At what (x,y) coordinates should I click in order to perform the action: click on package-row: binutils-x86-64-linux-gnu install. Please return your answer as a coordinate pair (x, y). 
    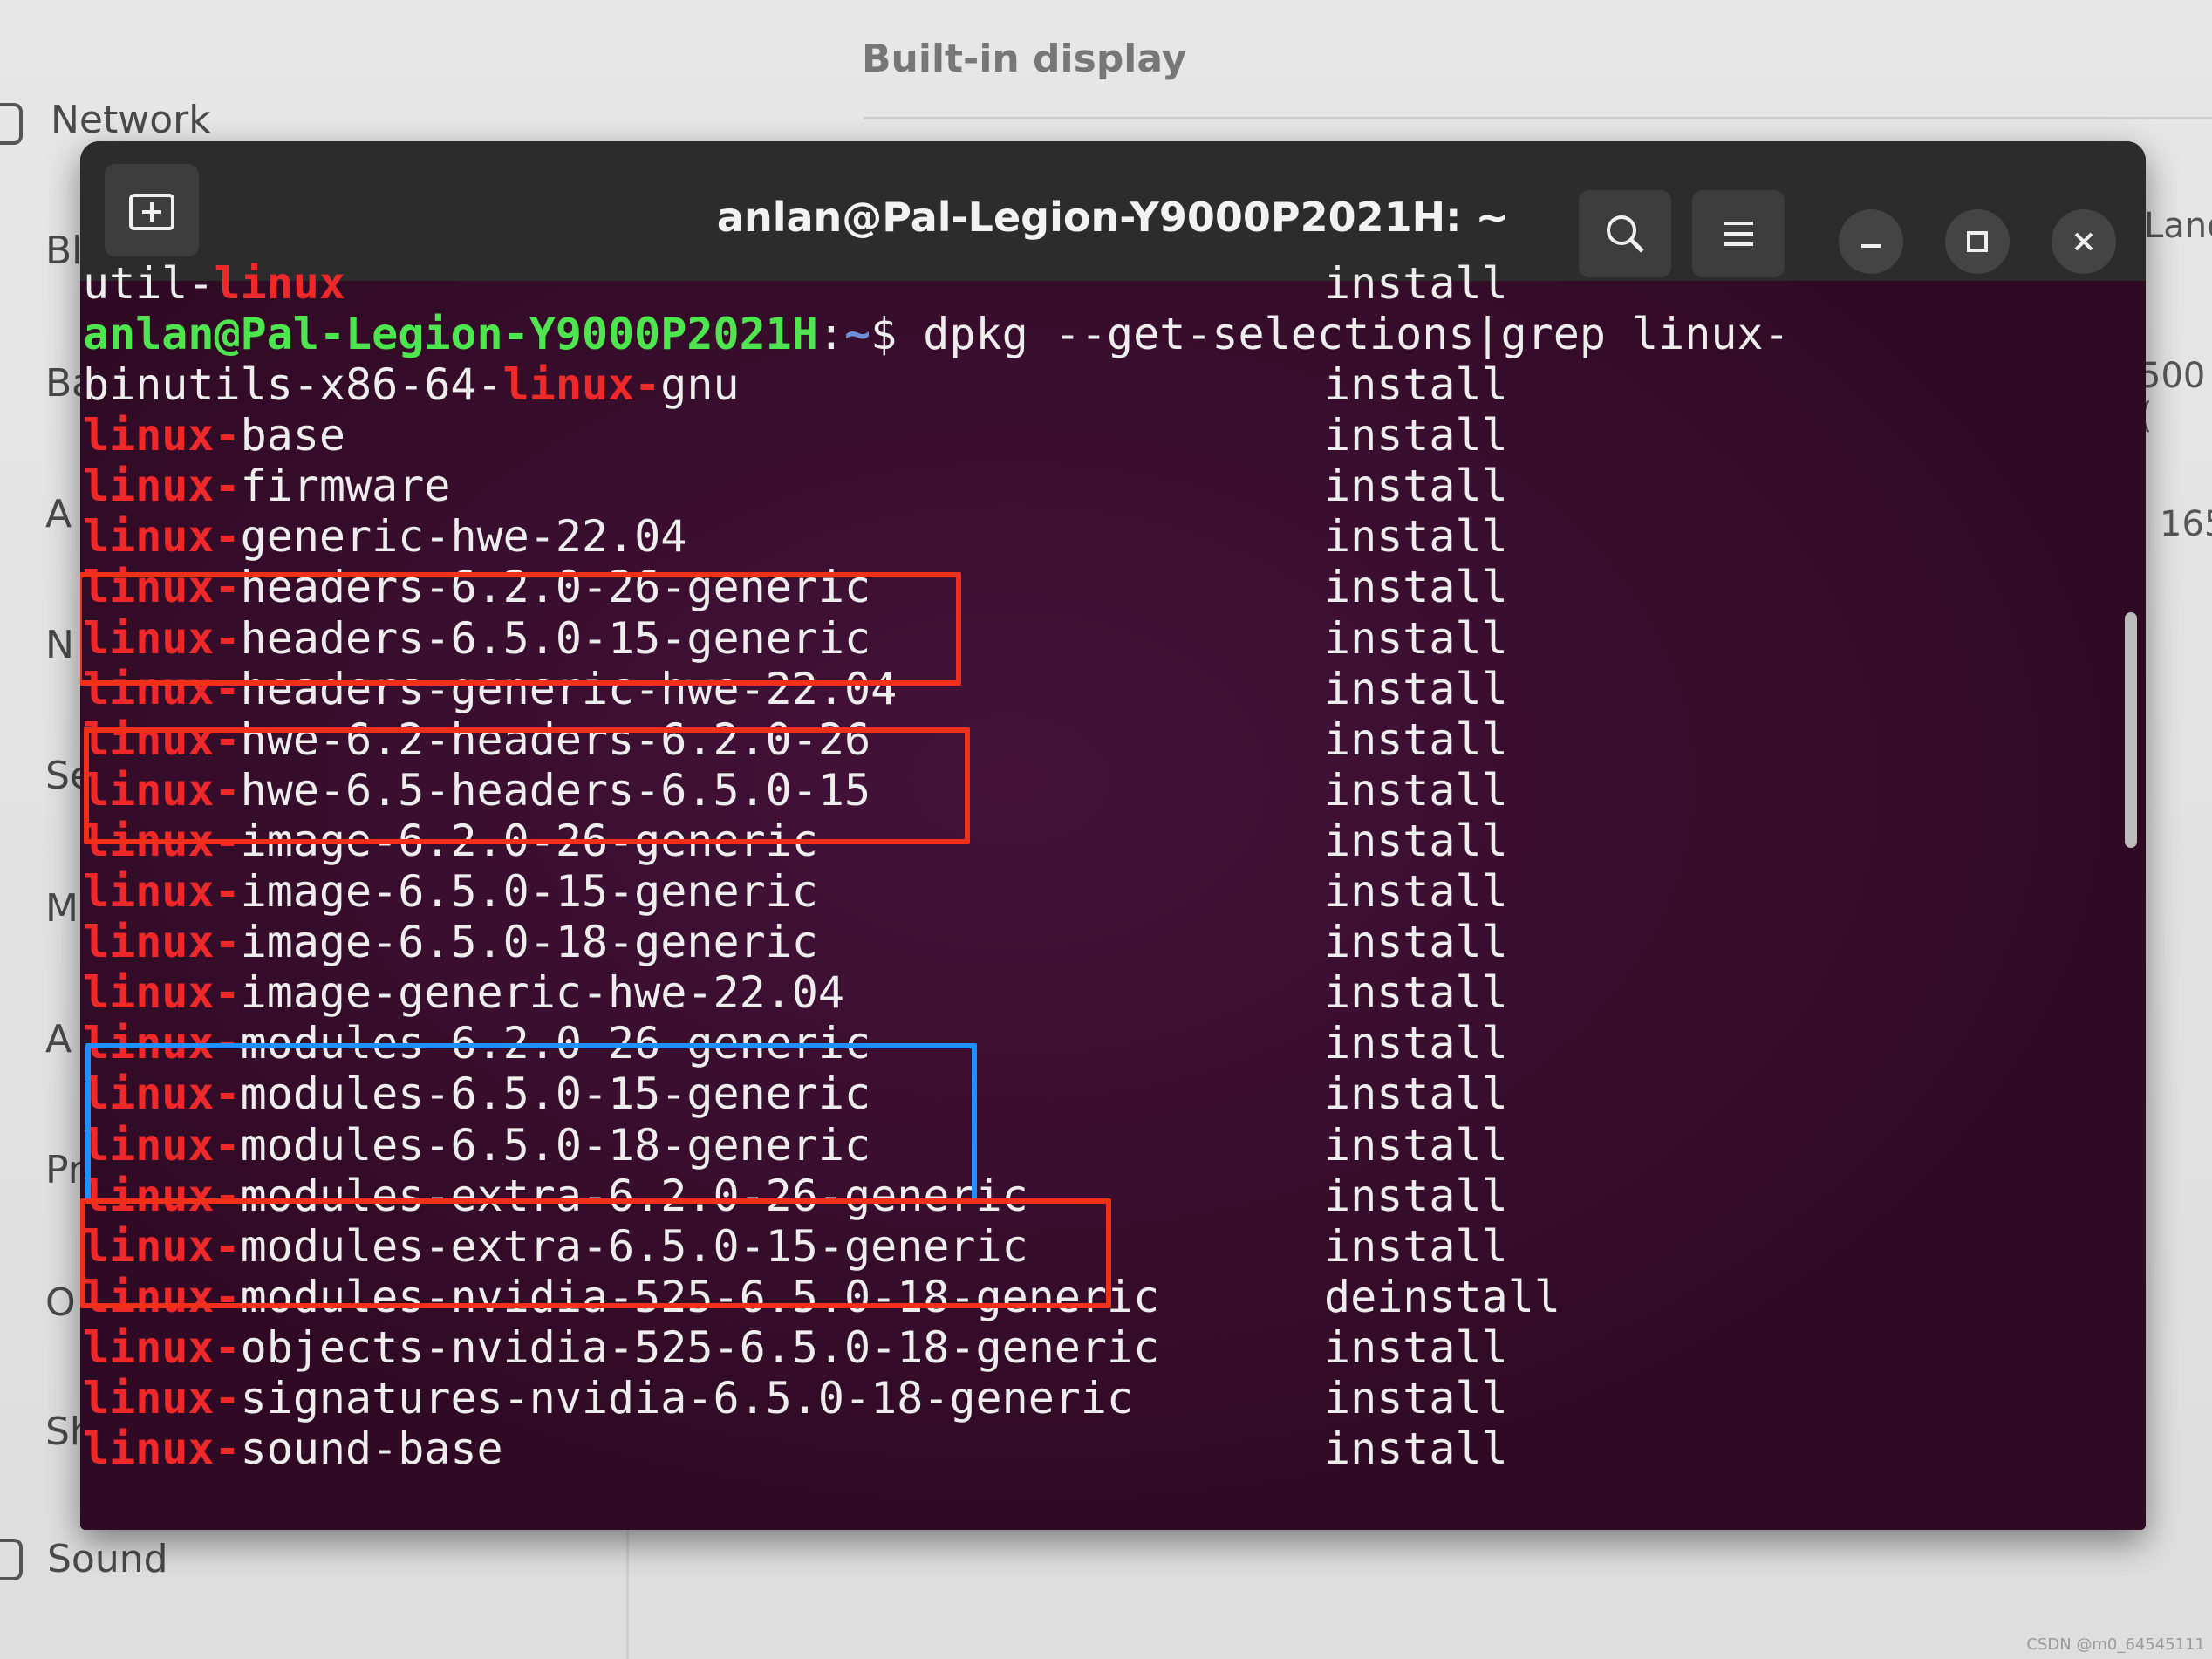
    Looking at the image, I should click on (795, 384).